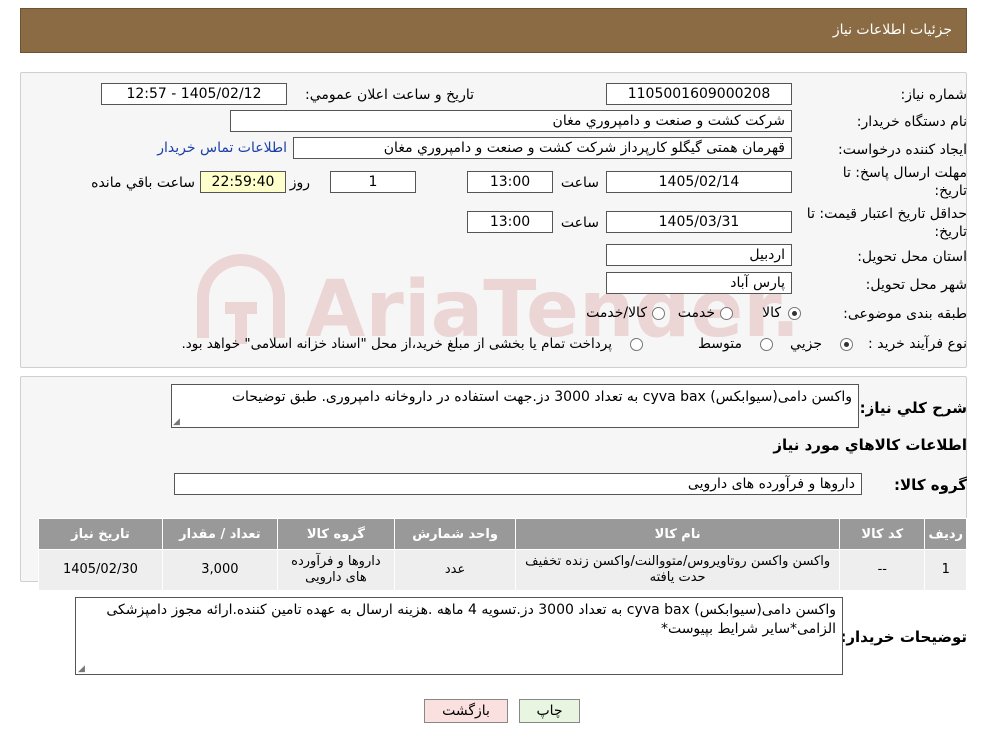 This screenshot has height=744, width=985. Describe the element at coordinates (912, 257) in the screenshot. I see `province-label: استان محل تحويل:` at that location.